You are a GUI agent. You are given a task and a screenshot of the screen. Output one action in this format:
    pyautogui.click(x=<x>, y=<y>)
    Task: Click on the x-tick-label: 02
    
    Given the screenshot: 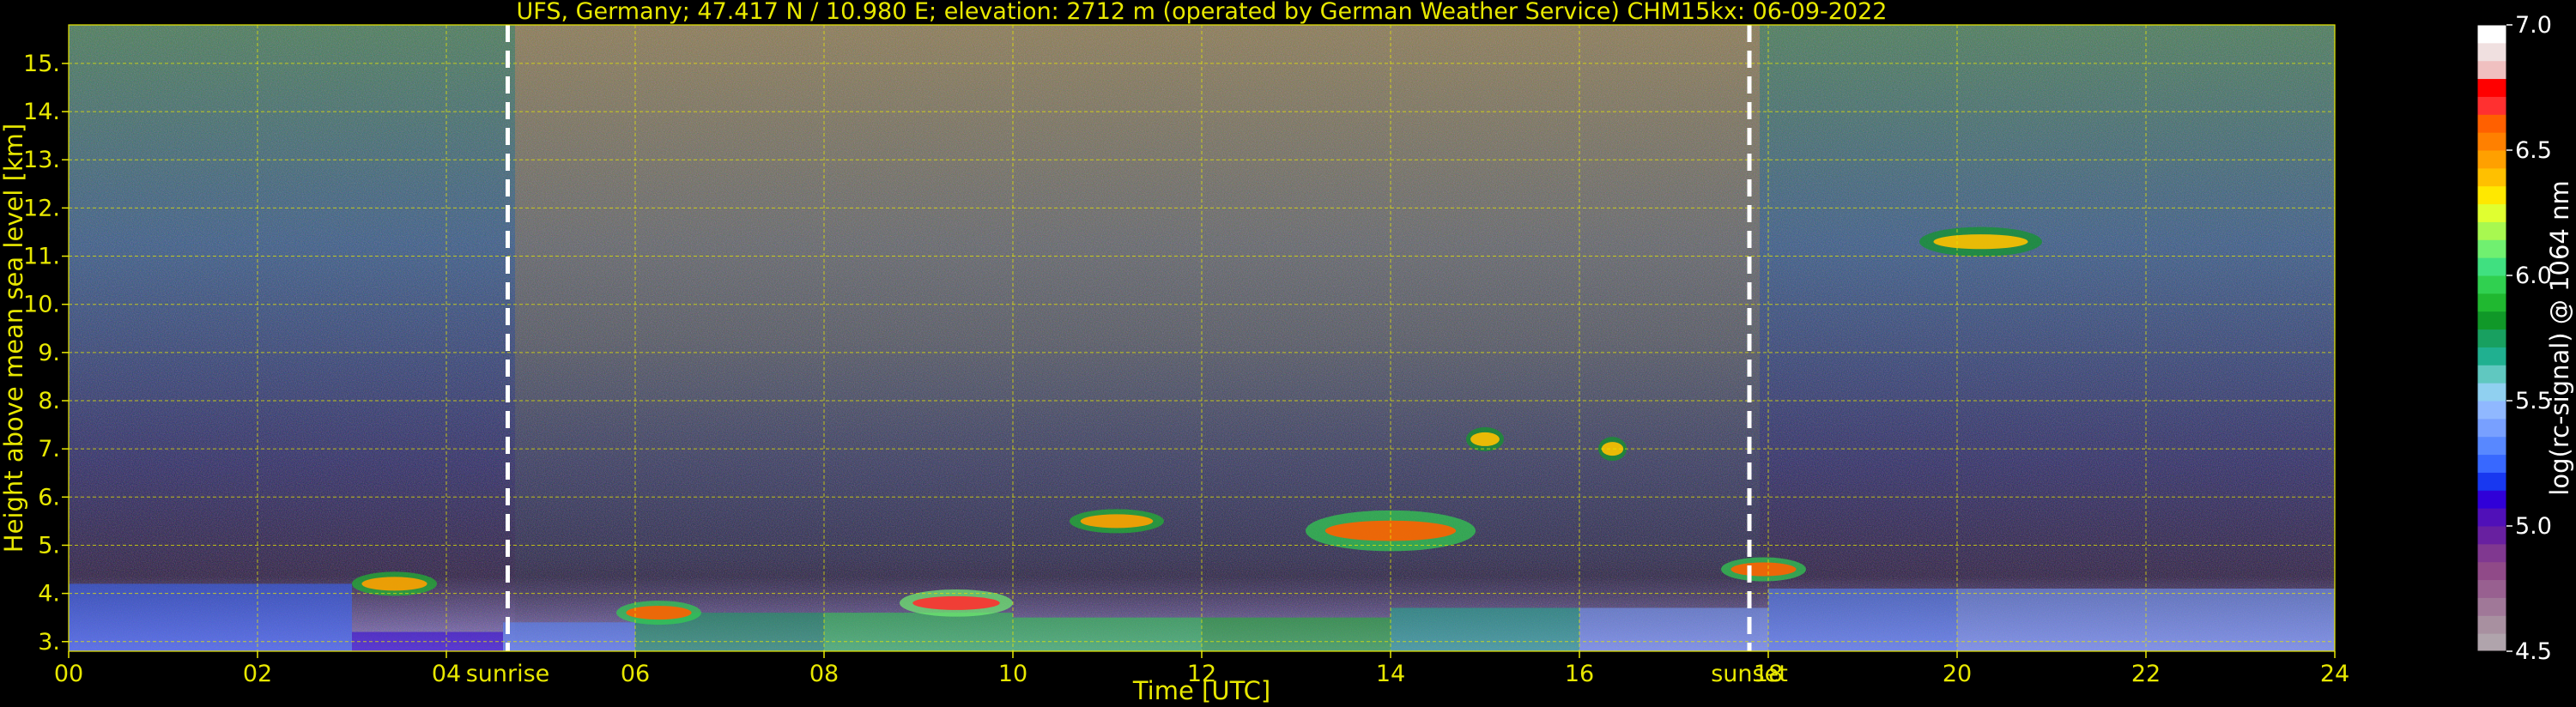 What is the action you would take?
    pyautogui.click(x=257, y=674)
    